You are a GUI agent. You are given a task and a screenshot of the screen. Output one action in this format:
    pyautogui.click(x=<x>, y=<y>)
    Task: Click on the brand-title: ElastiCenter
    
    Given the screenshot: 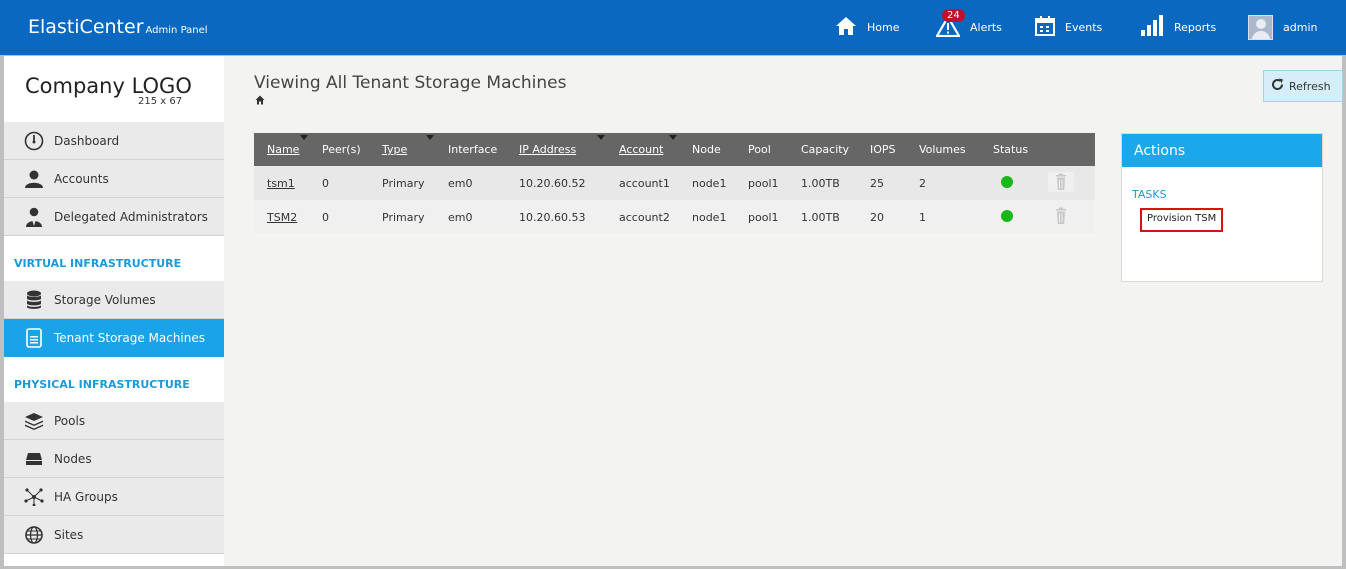 What is the action you would take?
    pyautogui.click(x=86, y=27)
    